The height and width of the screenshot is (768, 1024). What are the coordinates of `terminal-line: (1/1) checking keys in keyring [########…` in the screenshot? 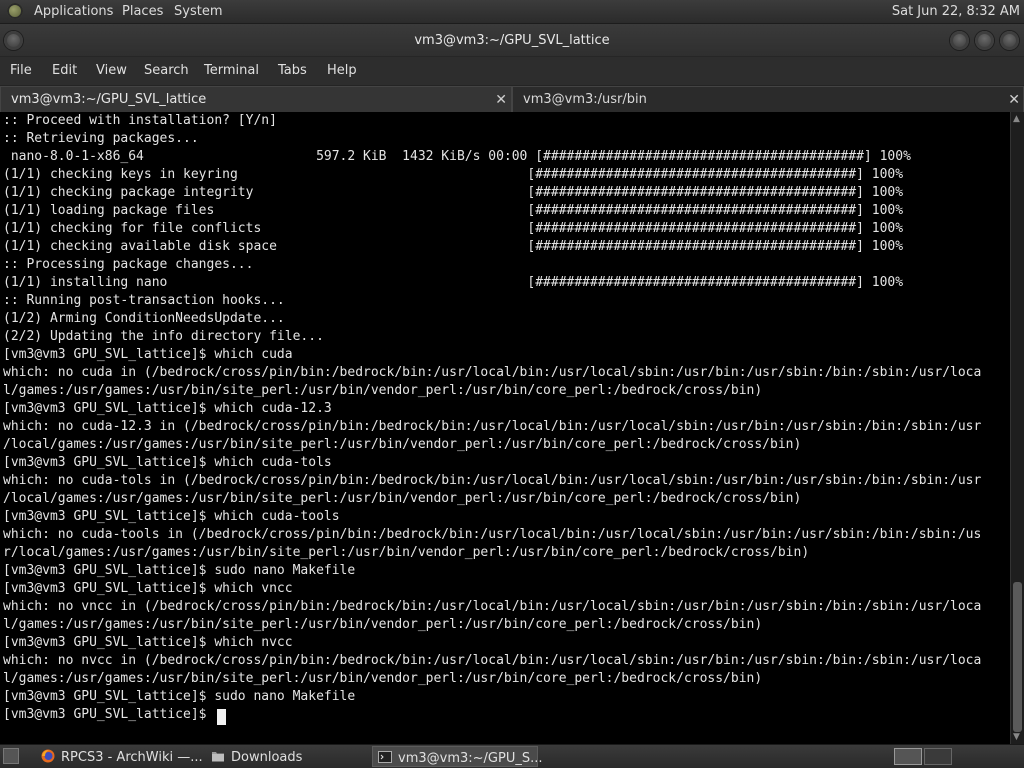 It's located at (453, 174).